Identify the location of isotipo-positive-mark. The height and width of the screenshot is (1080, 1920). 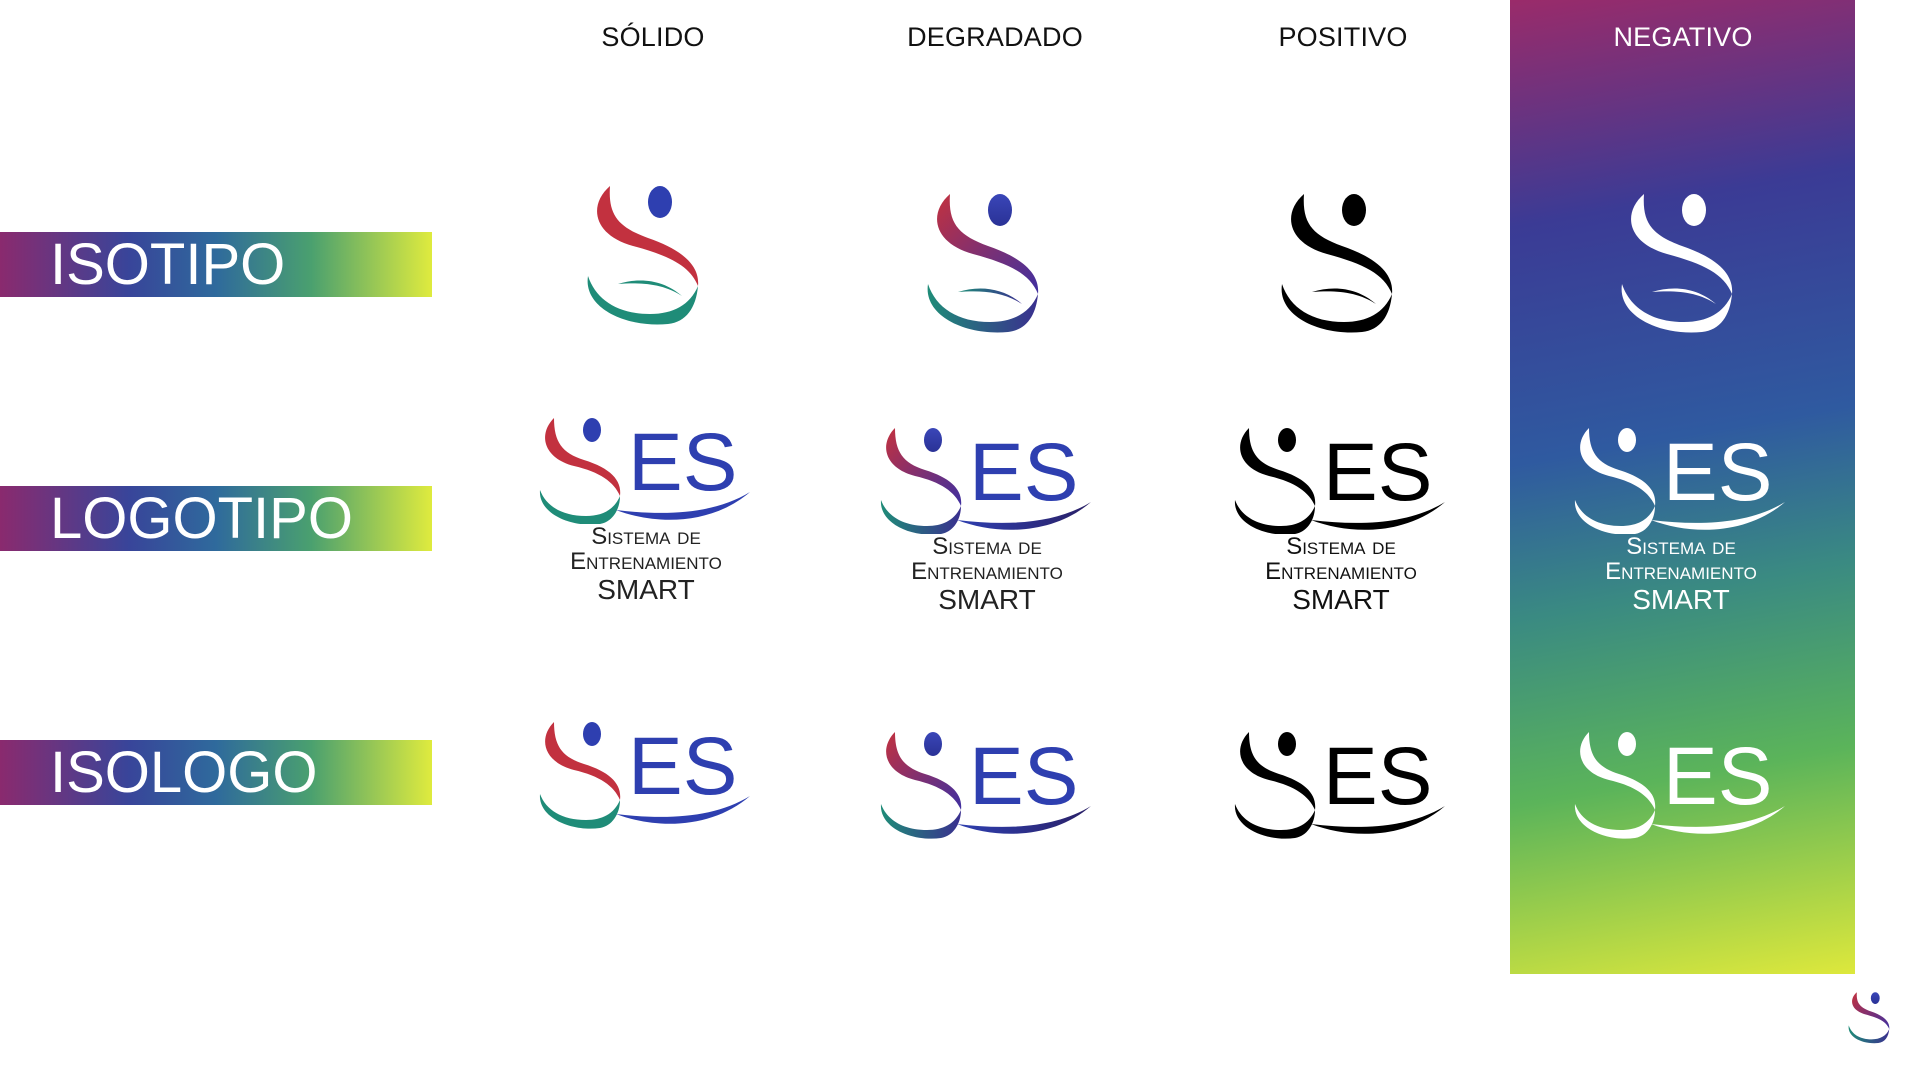
(1337, 263).